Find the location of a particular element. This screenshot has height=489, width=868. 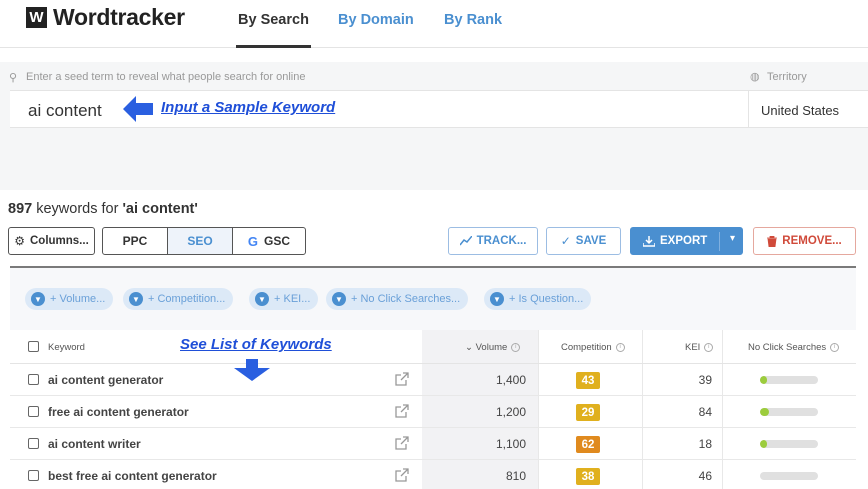

result-count-query: 'ai content' is located at coordinates (160, 209).